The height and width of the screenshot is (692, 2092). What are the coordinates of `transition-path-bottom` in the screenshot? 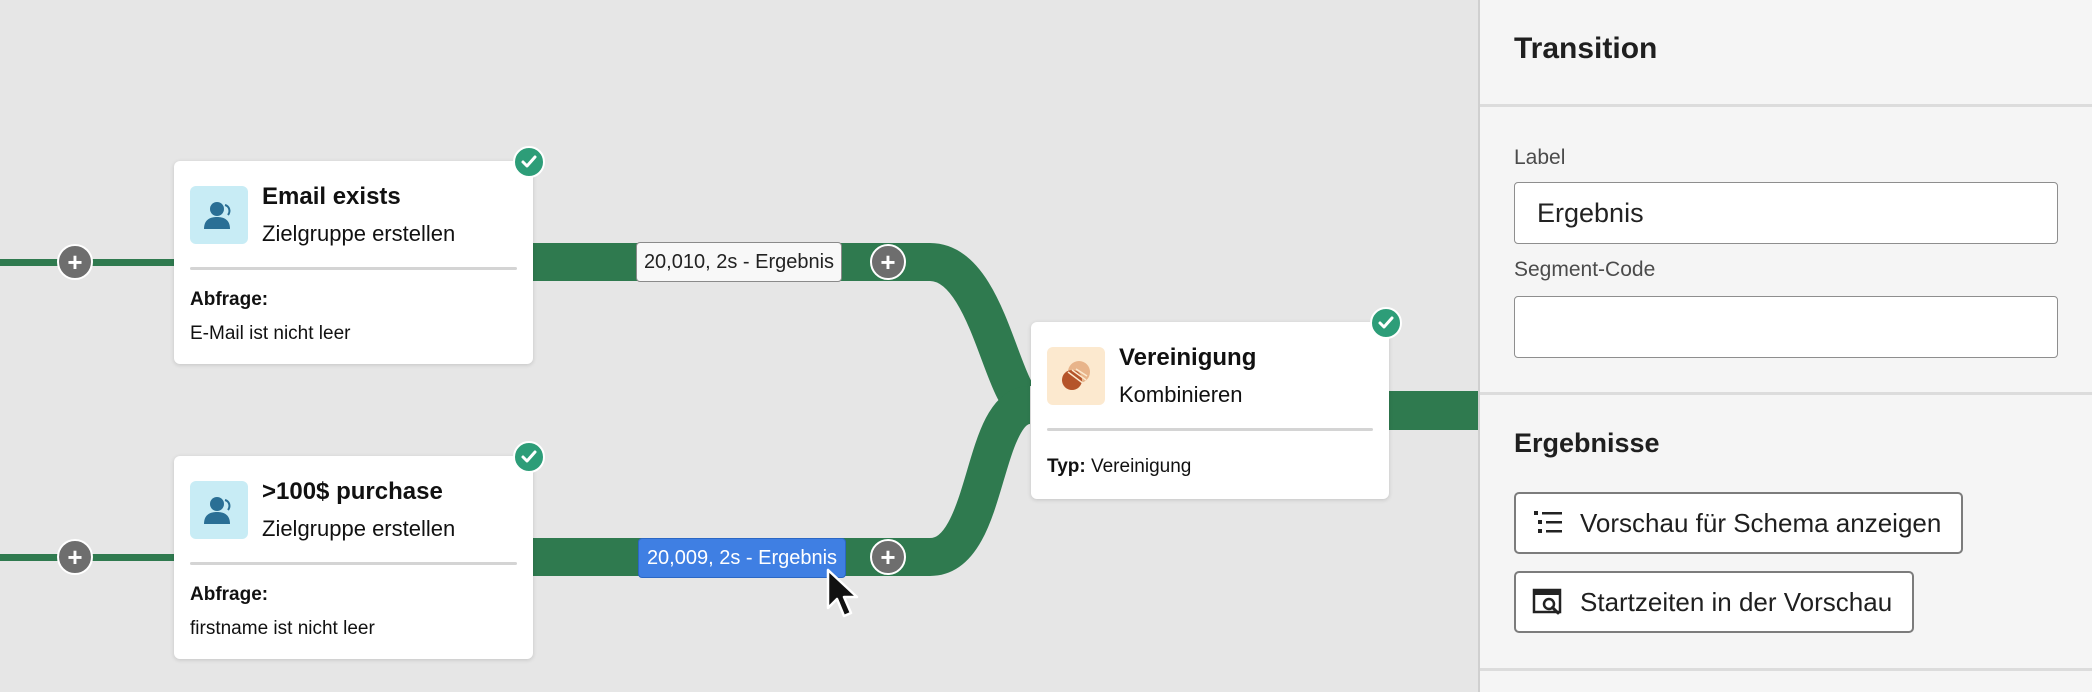 It's located at (783, 481).